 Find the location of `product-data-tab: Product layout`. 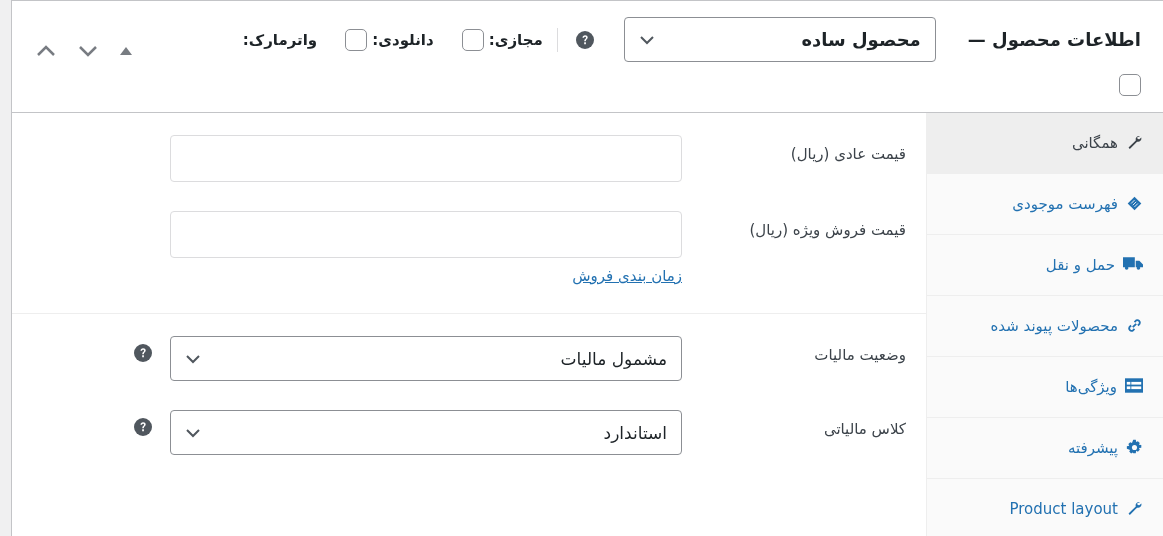

product-data-tab: Product layout is located at coordinates (1045, 507).